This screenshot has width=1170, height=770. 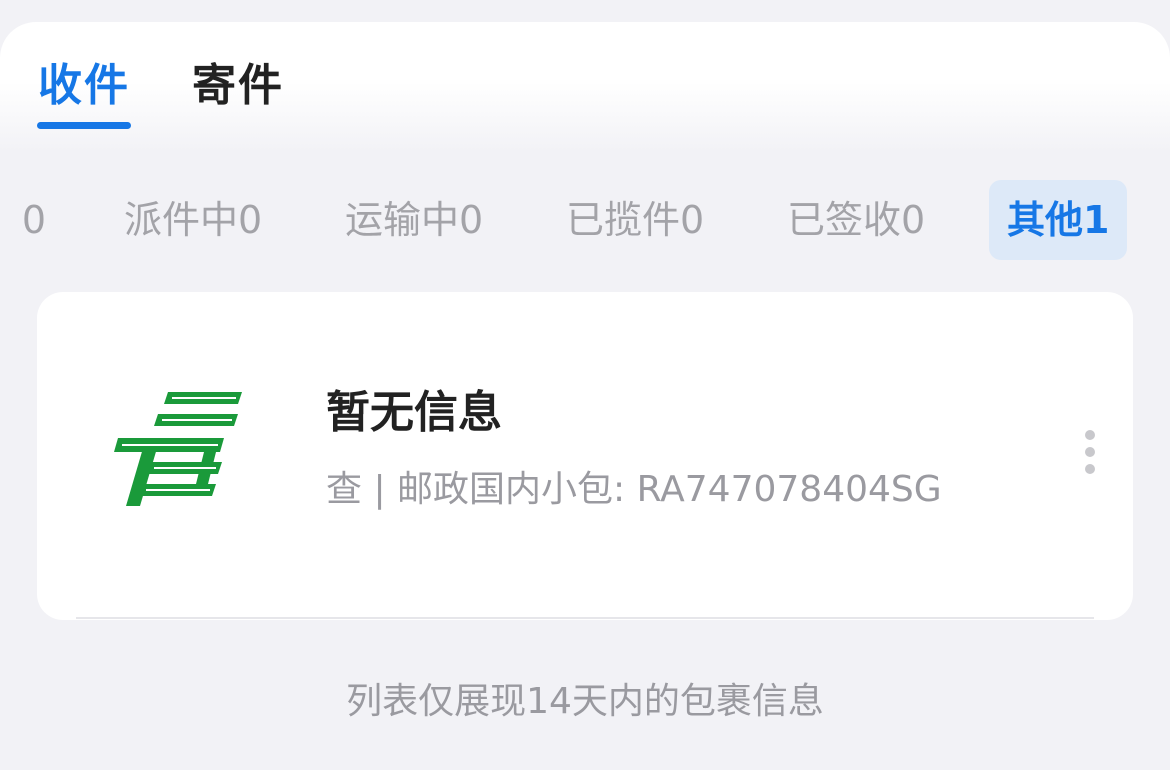 I want to click on list-footer-note: 列表仅展现14天内的包裹信息, so click(x=585, y=701).